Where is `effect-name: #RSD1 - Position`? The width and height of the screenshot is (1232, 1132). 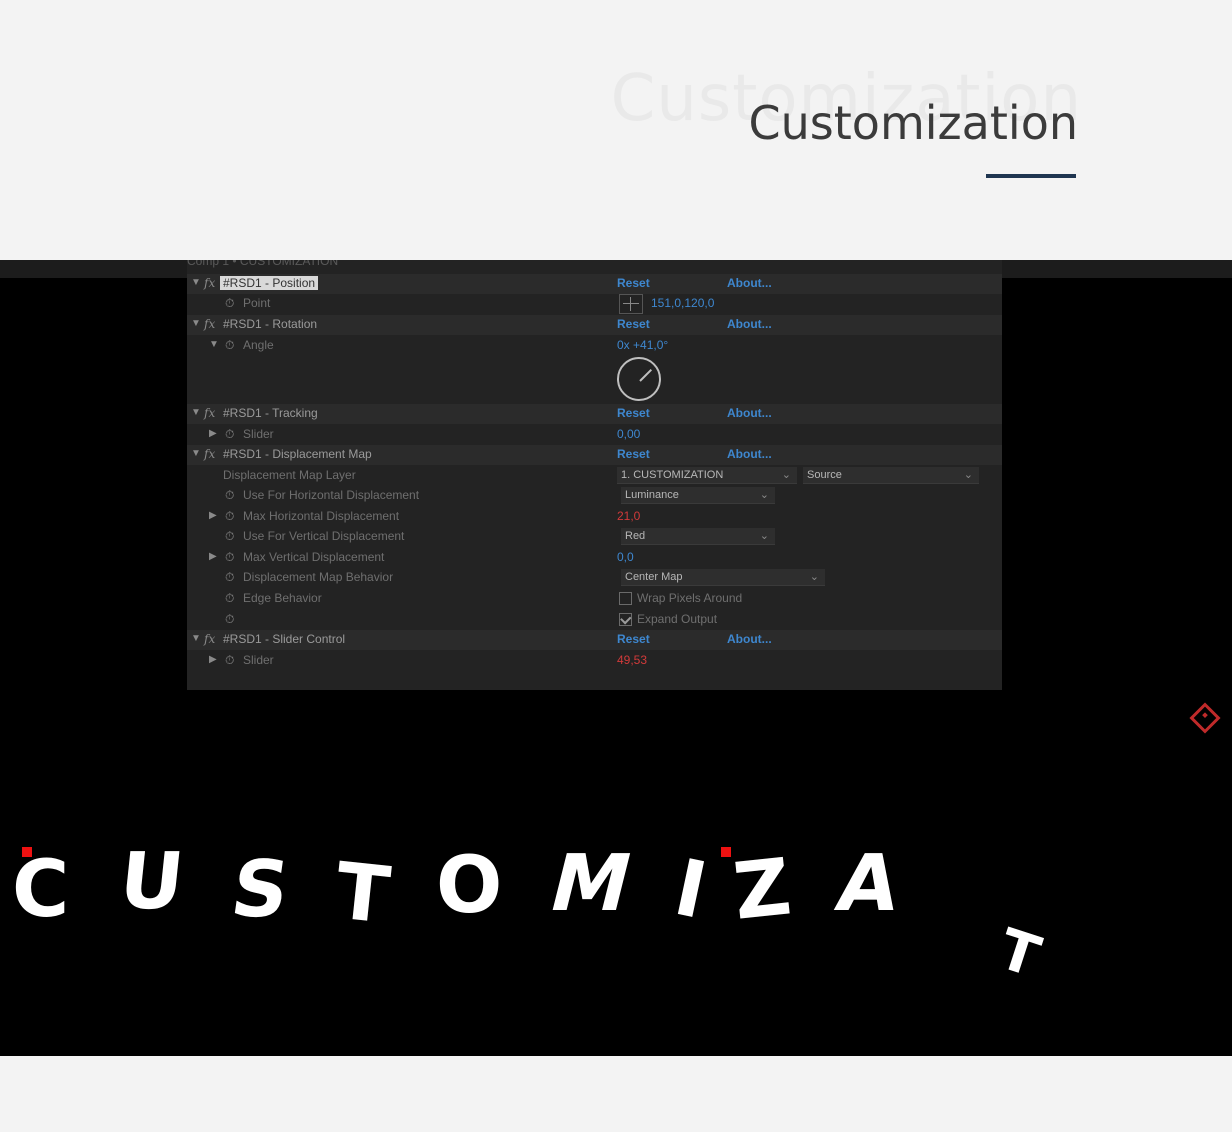
effect-name: #RSD1 - Position is located at coordinates (269, 283).